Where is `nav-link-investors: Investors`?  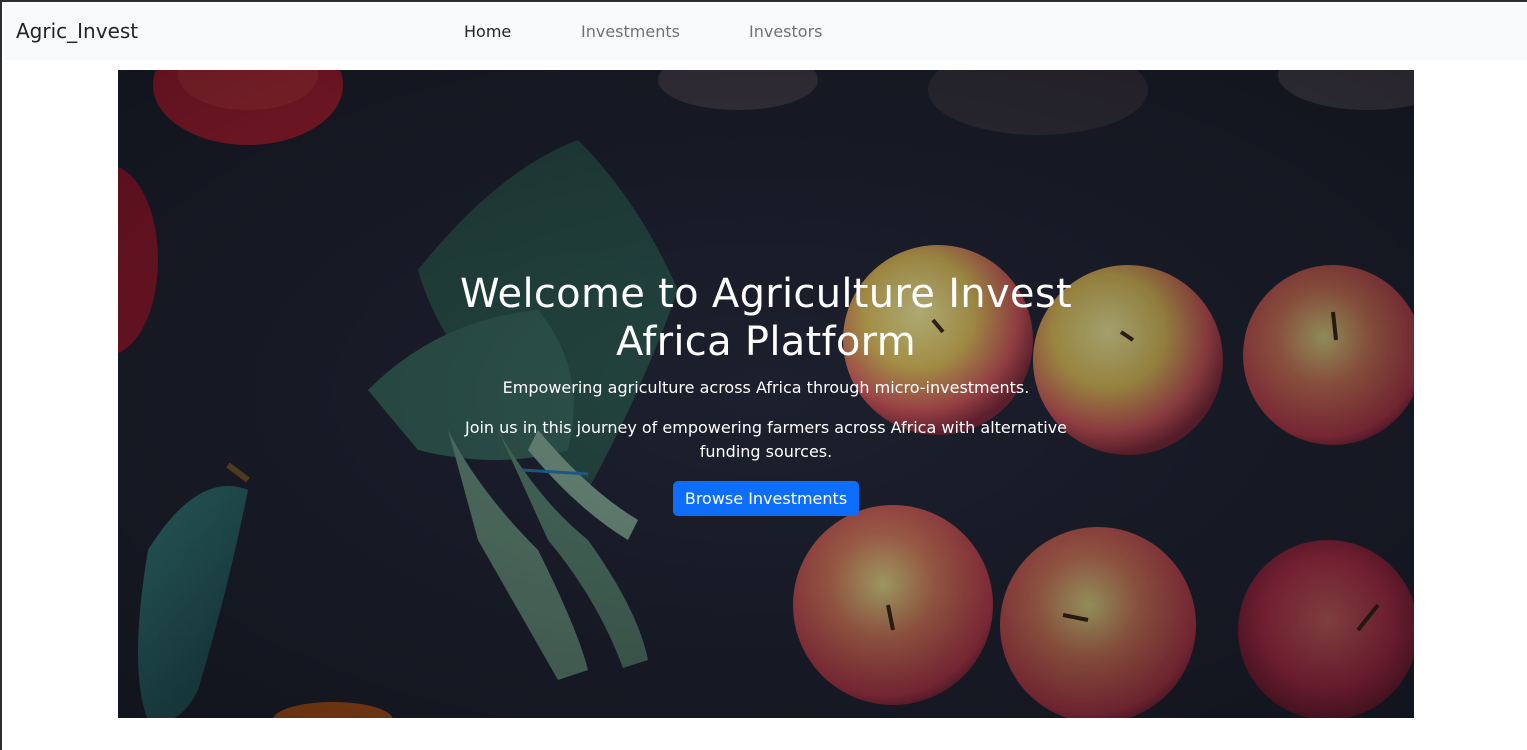 nav-link-investors: Investors is located at coordinates (785, 31).